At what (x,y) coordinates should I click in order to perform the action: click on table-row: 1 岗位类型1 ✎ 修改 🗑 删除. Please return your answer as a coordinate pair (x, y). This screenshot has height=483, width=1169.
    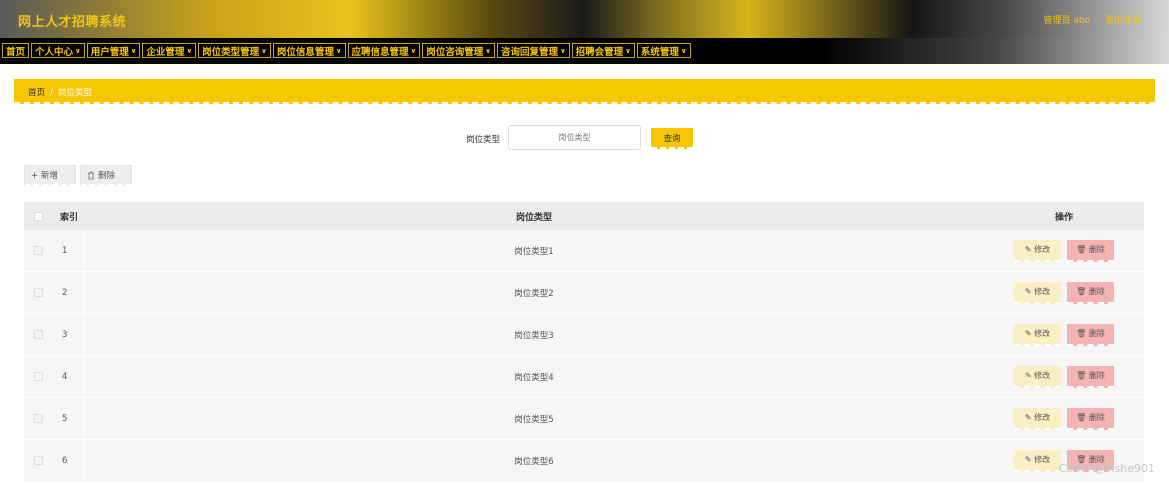
    Looking at the image, I should click on (584, 251).